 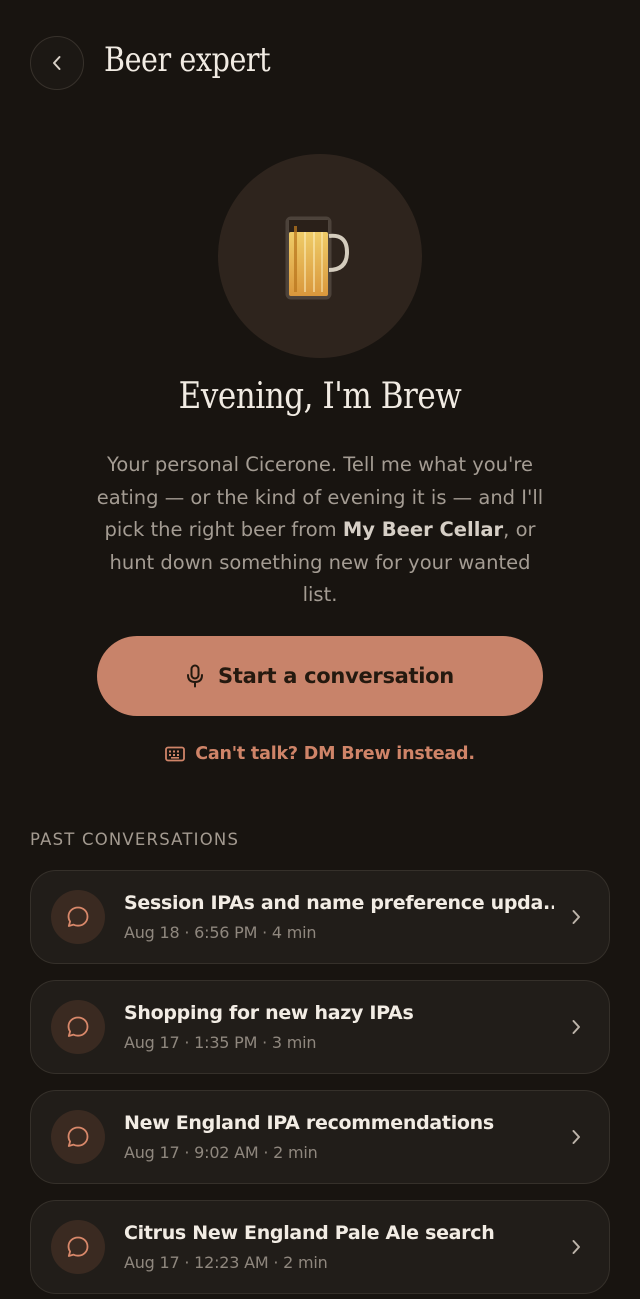 I want to click on start-conversation-button: Start a conversation, so click(x=320, y=676).